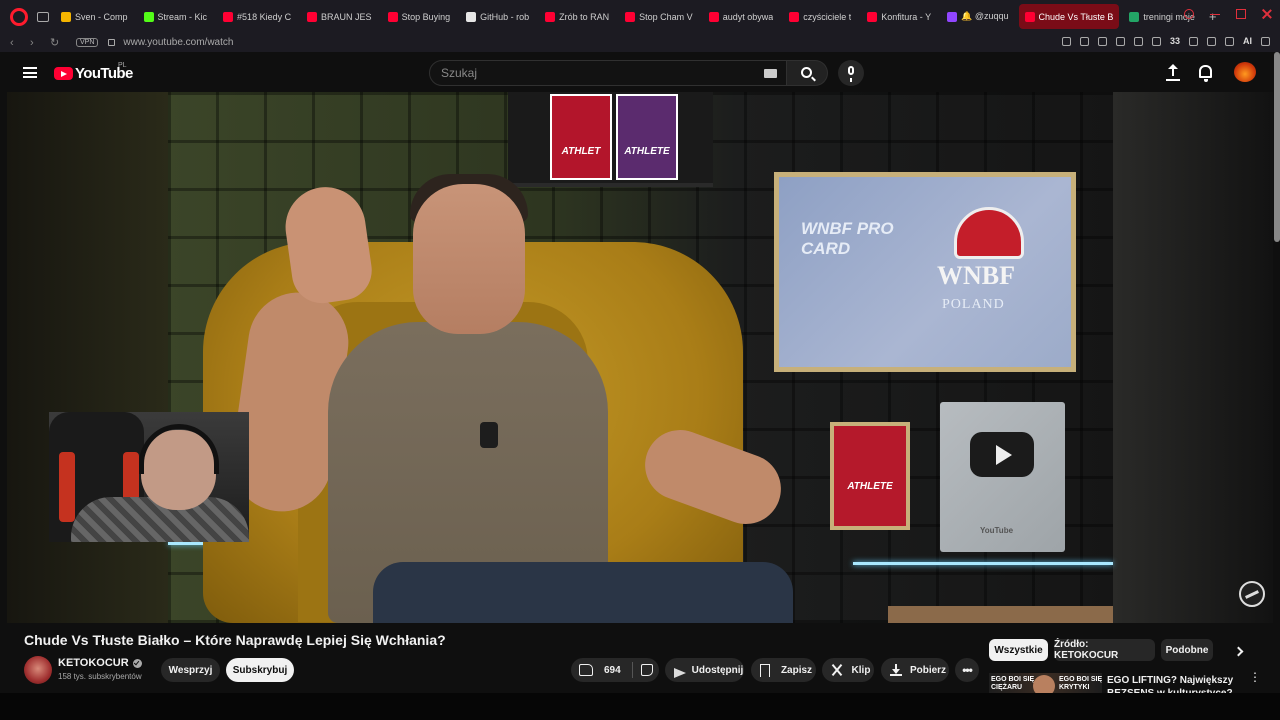 The height and width of the screenshot is (720, 1280). I want to click on download-label: Pobierz, so click(928, 670).